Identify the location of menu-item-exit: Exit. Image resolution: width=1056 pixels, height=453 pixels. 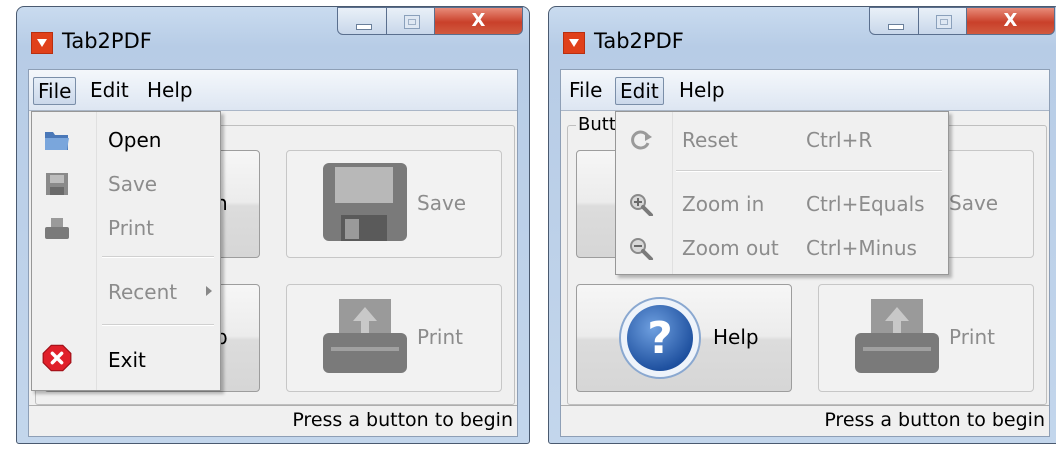
(126, 360).